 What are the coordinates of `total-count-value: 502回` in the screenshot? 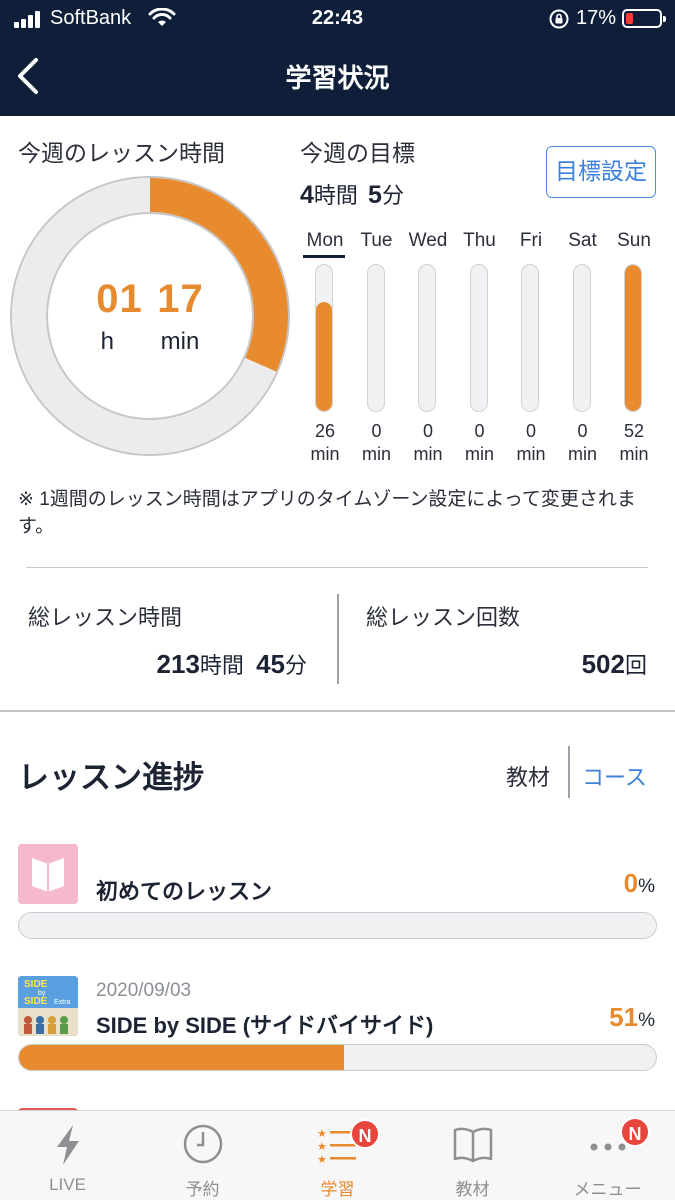 It's located at (614, 664).